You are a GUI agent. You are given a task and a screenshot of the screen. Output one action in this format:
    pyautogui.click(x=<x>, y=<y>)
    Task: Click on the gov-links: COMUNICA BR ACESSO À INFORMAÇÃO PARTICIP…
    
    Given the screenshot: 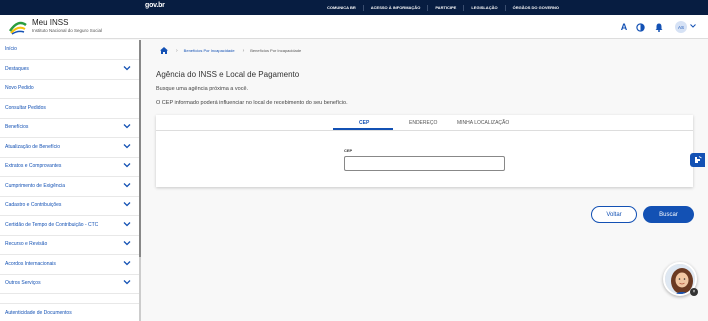 What is the action you would take?
    pyautogui.click(x=443, y=7)
    